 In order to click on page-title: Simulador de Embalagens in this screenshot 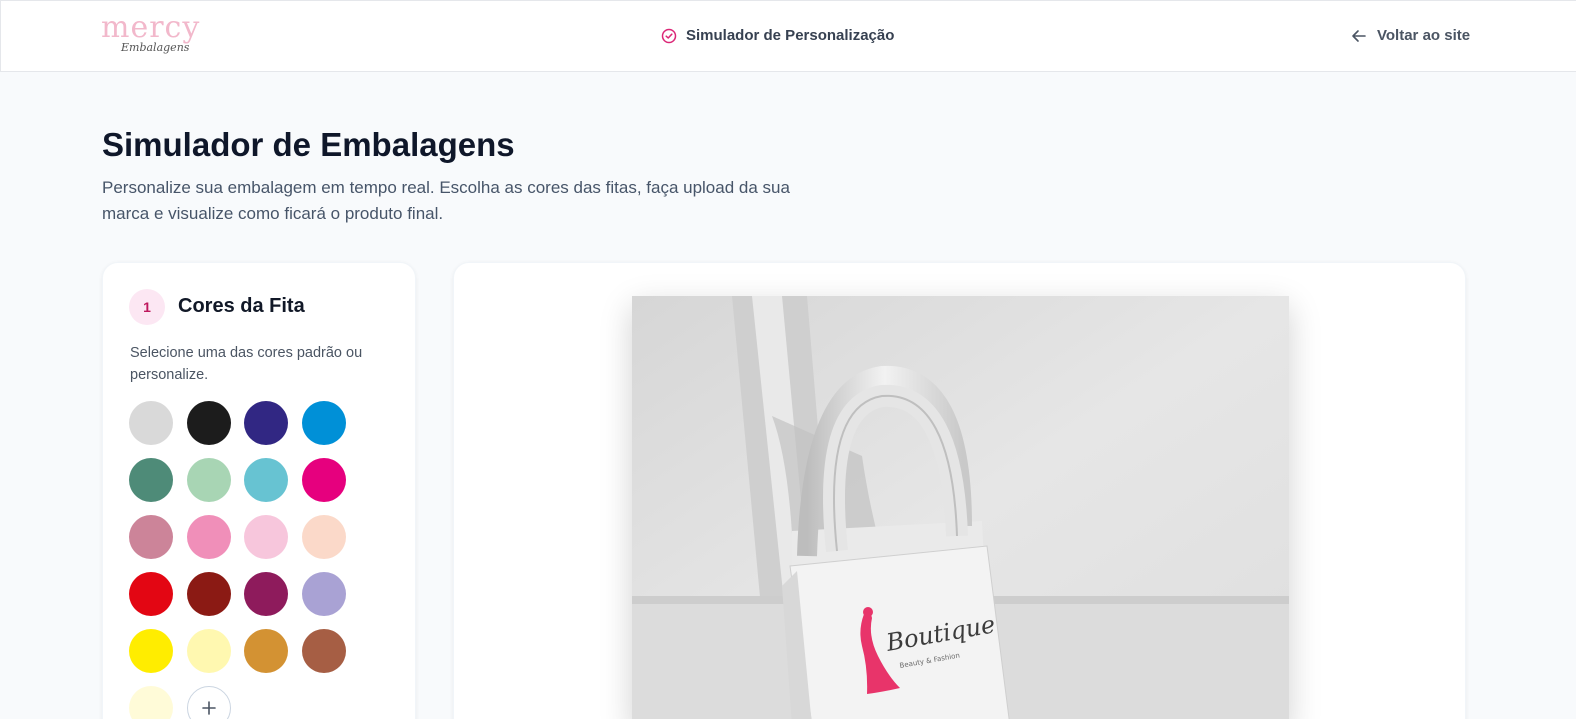, I will do `click(308, 144)`.